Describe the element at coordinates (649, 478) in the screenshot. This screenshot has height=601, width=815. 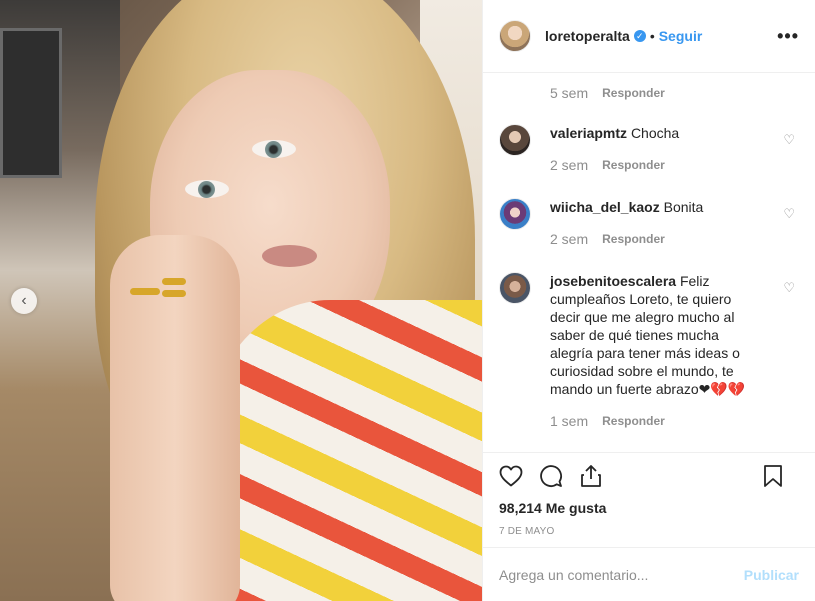
I see `action-icons` at that location.